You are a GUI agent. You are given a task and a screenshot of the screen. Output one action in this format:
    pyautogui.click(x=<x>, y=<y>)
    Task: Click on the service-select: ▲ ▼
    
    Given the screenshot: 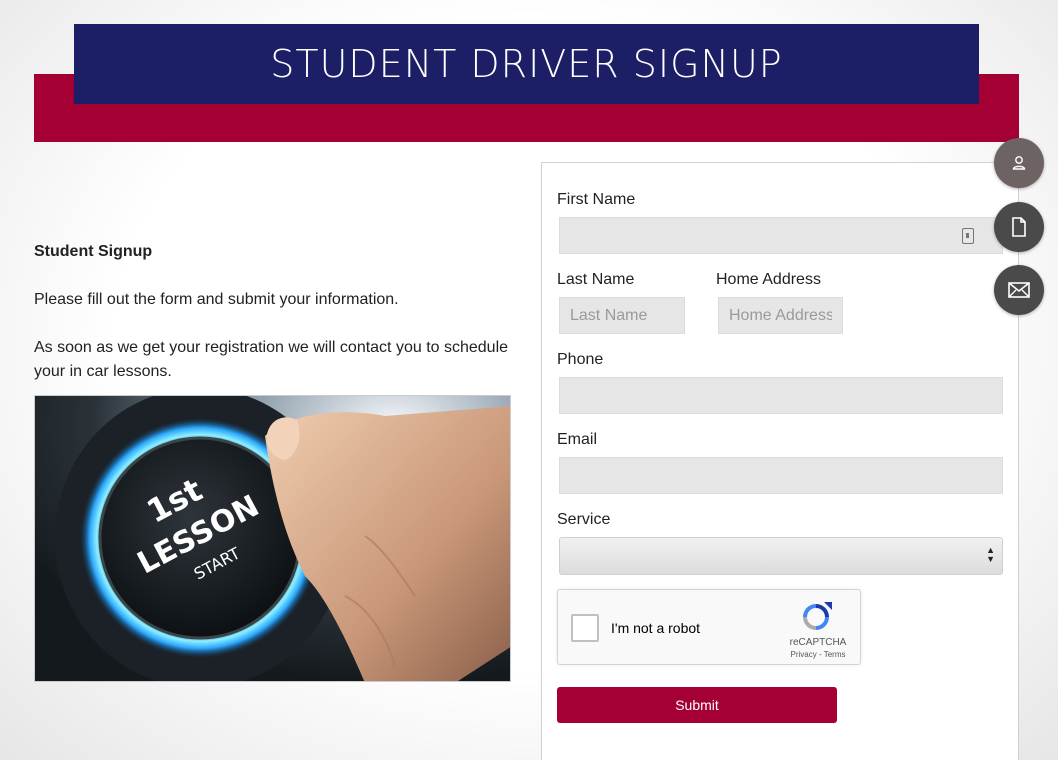 What is the action you would take?
    pyautogui.click(x=781, y=556)
    